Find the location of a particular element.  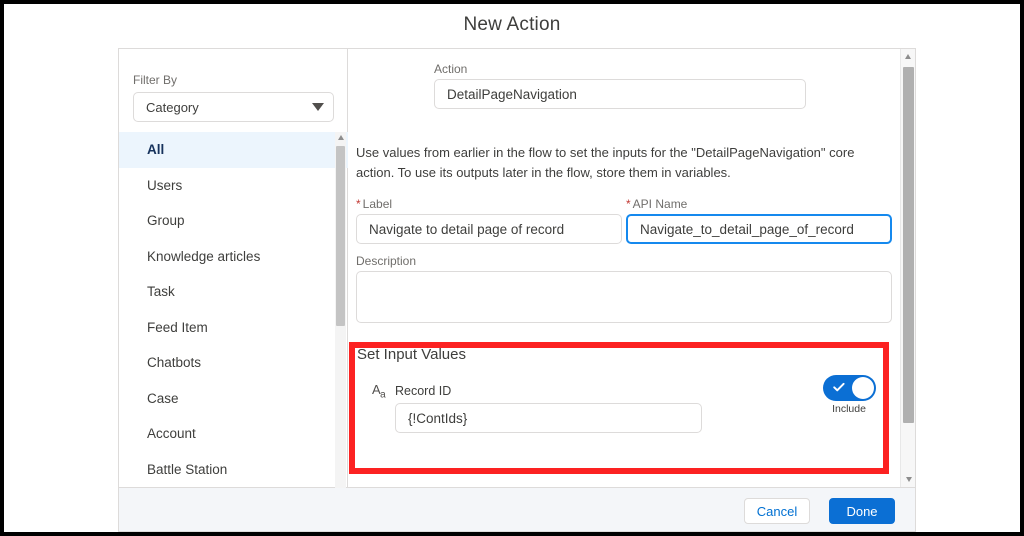

cancel-button: Cancel is located at coordinates (777, 511).